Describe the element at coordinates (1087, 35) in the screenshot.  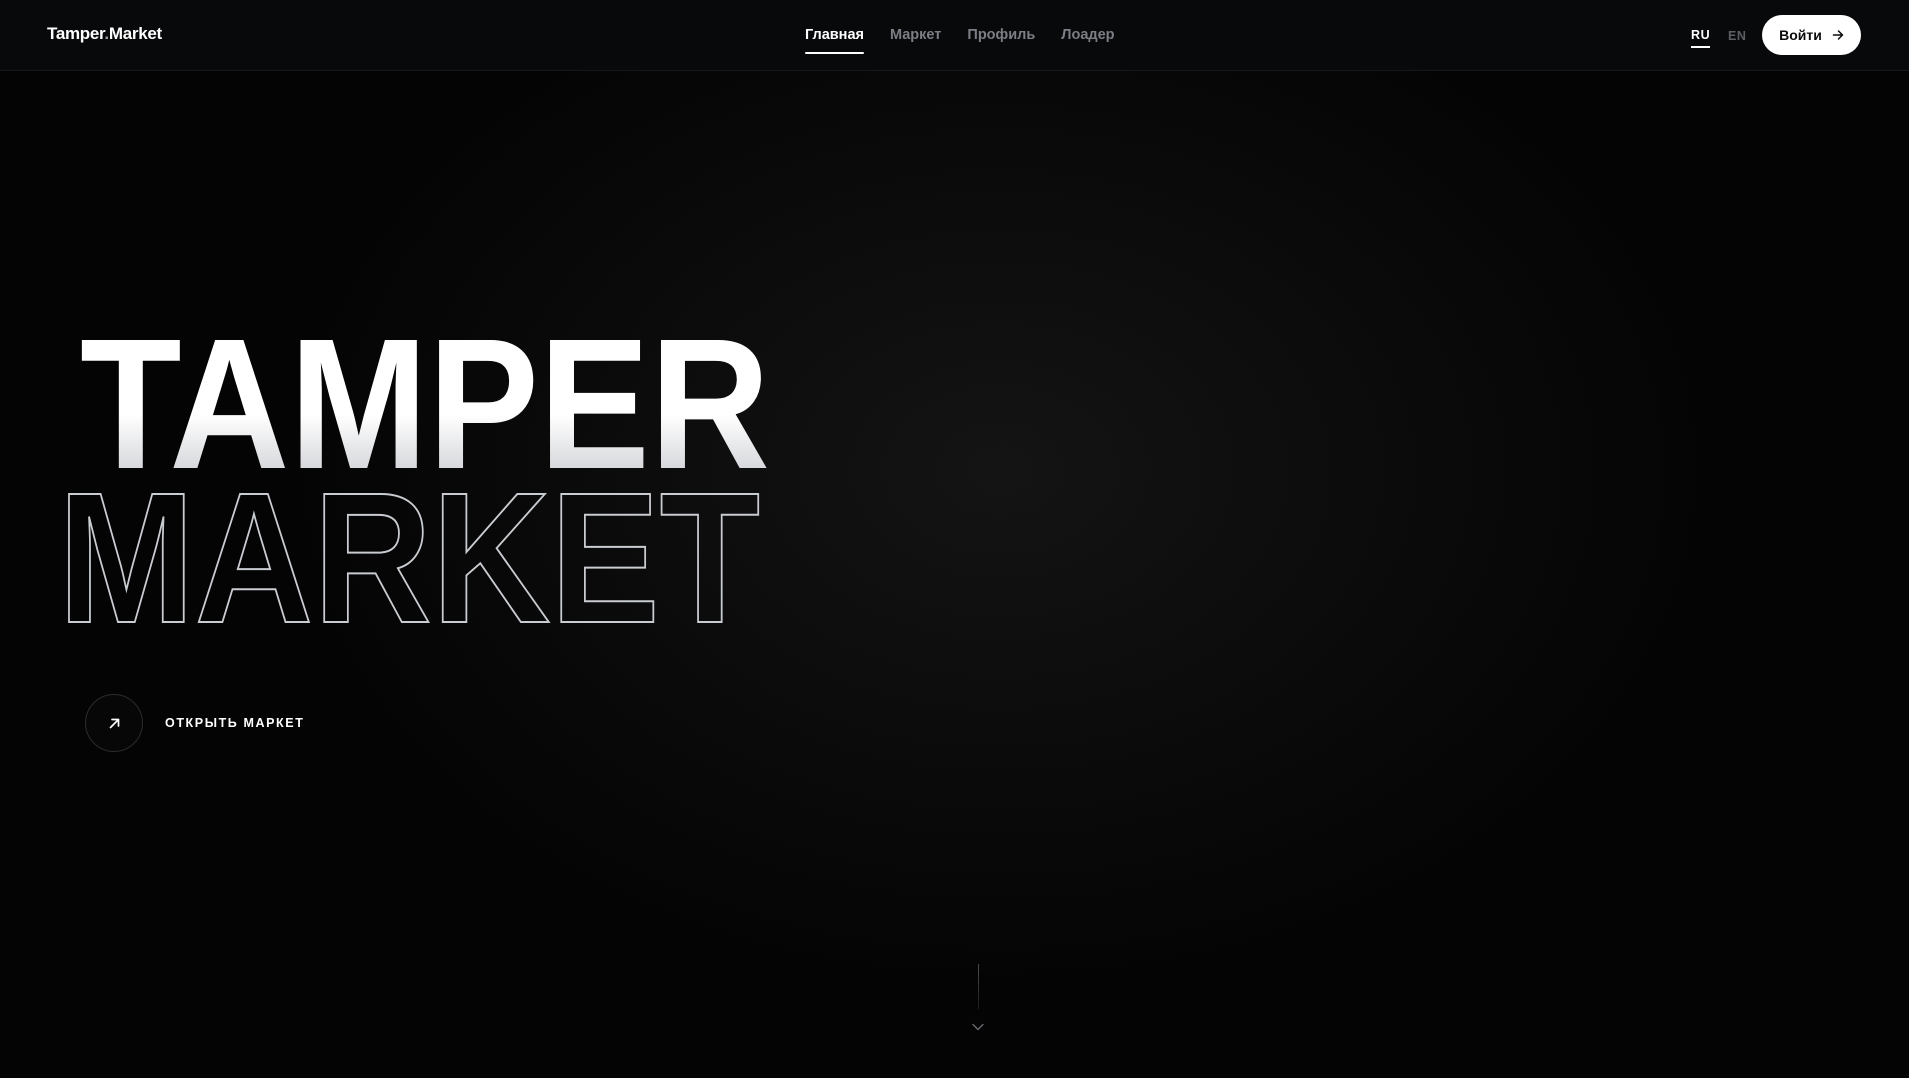
I see `nav-item-loader: Лоадер` at that location.